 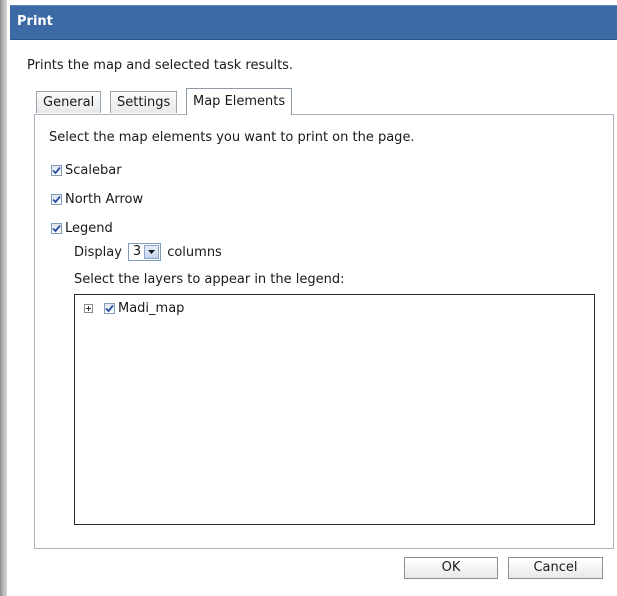 What do you see at coordinates (98, 252) in the screenshot?
I see `display-prefix: Display` at bounding box center [98, 252].